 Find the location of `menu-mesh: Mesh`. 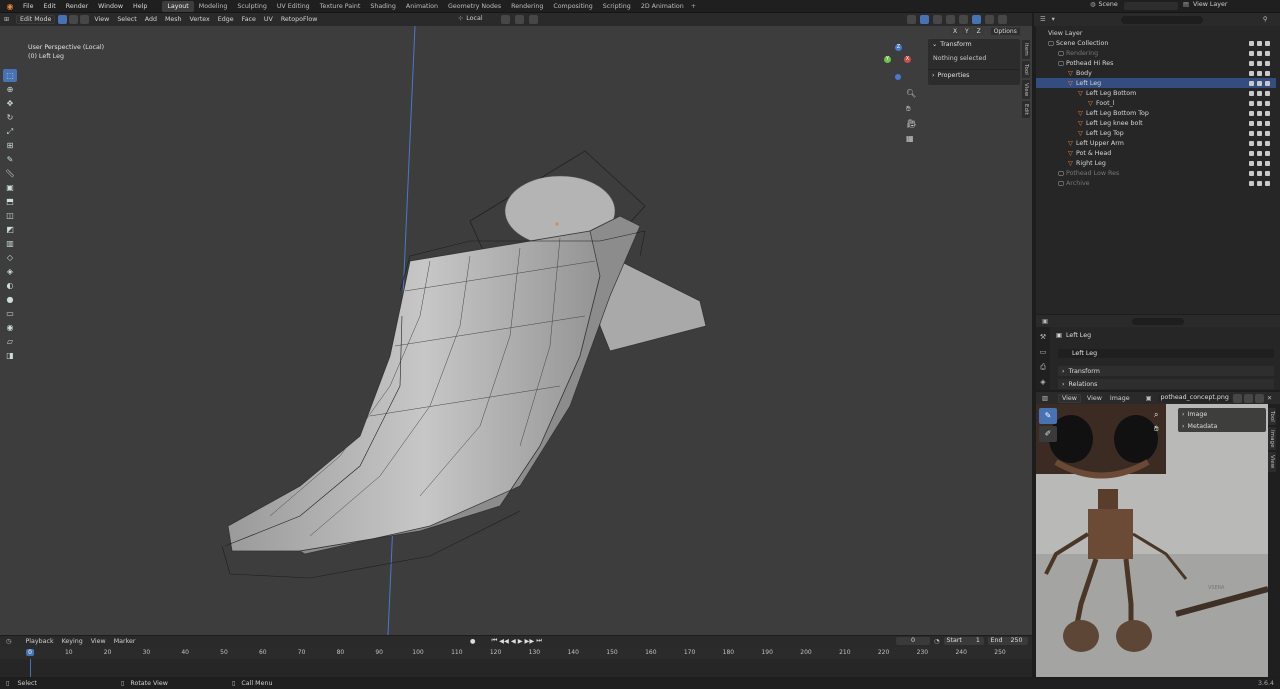

menu-mesh: Mesh is located at coordinates (173, 19).